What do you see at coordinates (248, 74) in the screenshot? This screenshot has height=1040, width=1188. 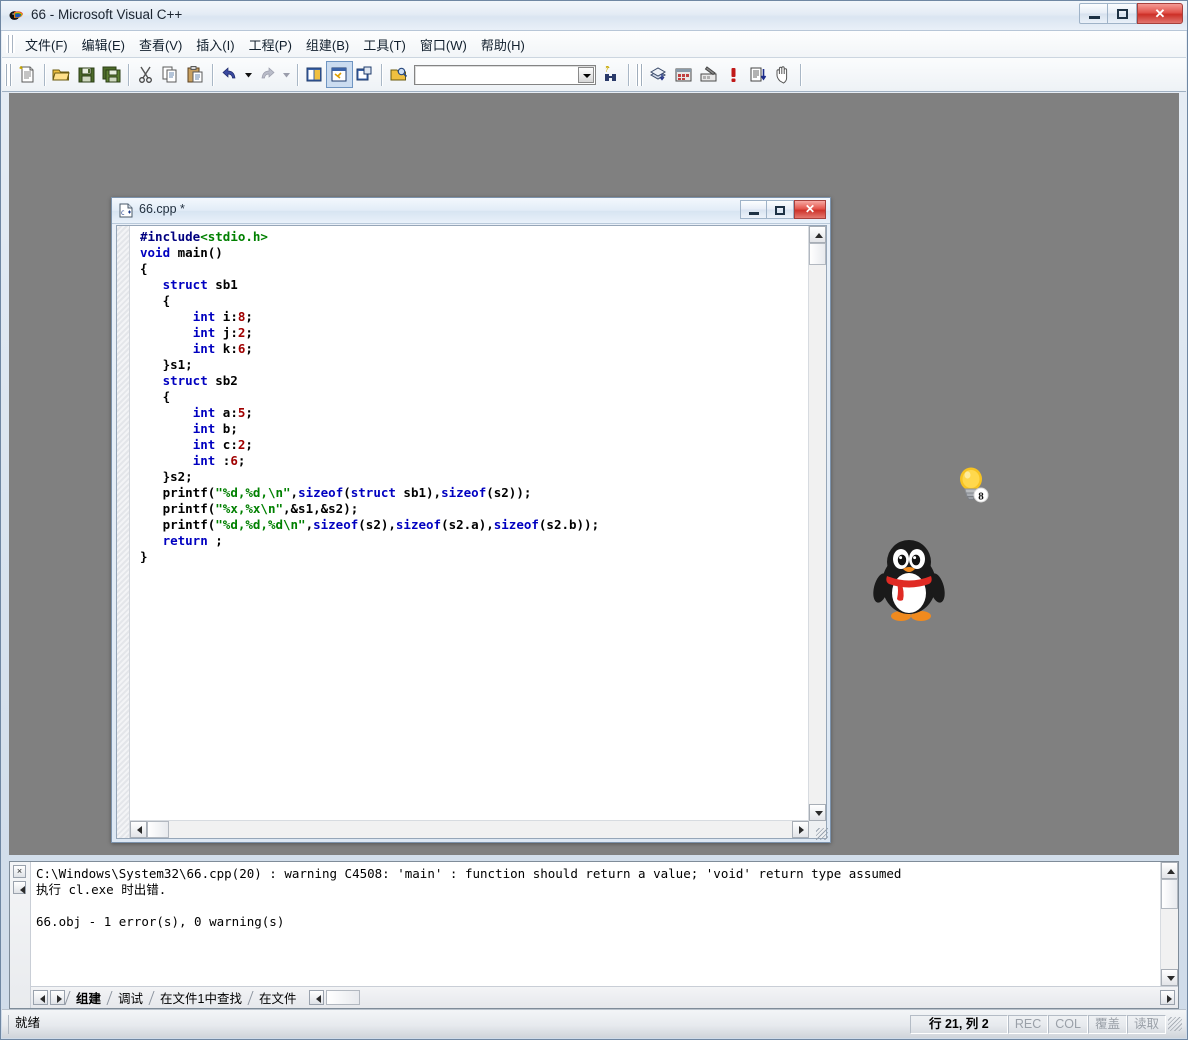 I see `undo-dropdown-icon` at bounding box center [248, 74].